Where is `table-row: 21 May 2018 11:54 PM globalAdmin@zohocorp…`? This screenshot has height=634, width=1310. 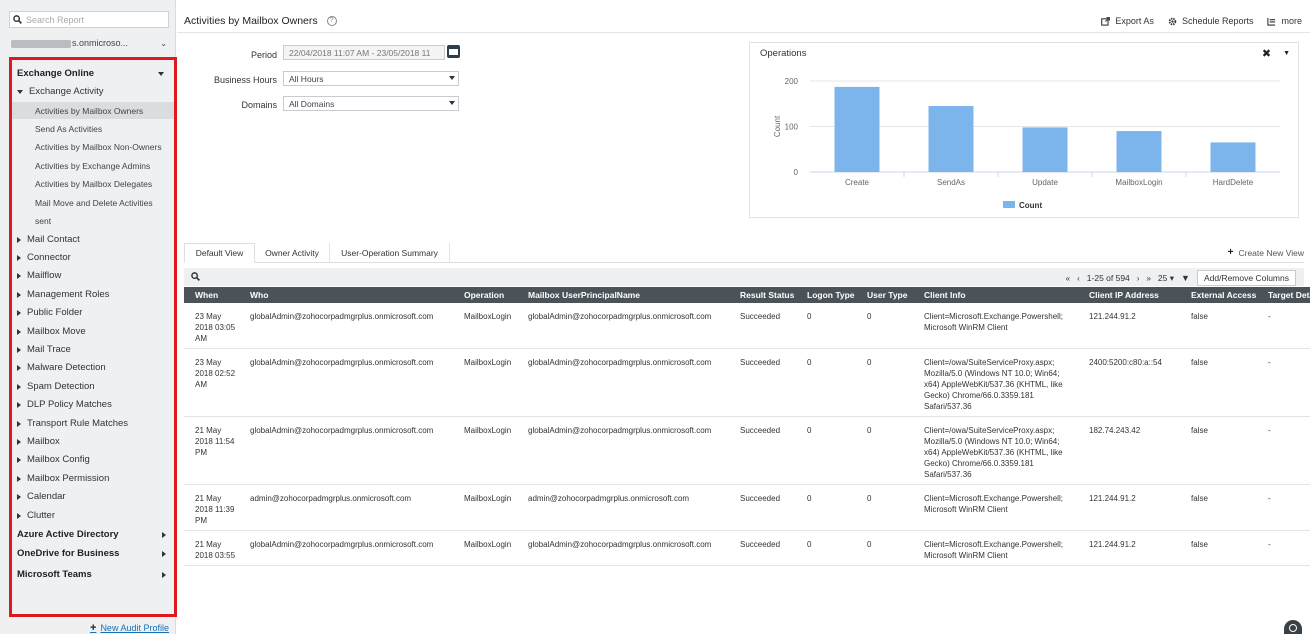
table-row: 21 May 2018 11:54 PM globalAdmin@zohocorp… is located at coordinates (747, 450).